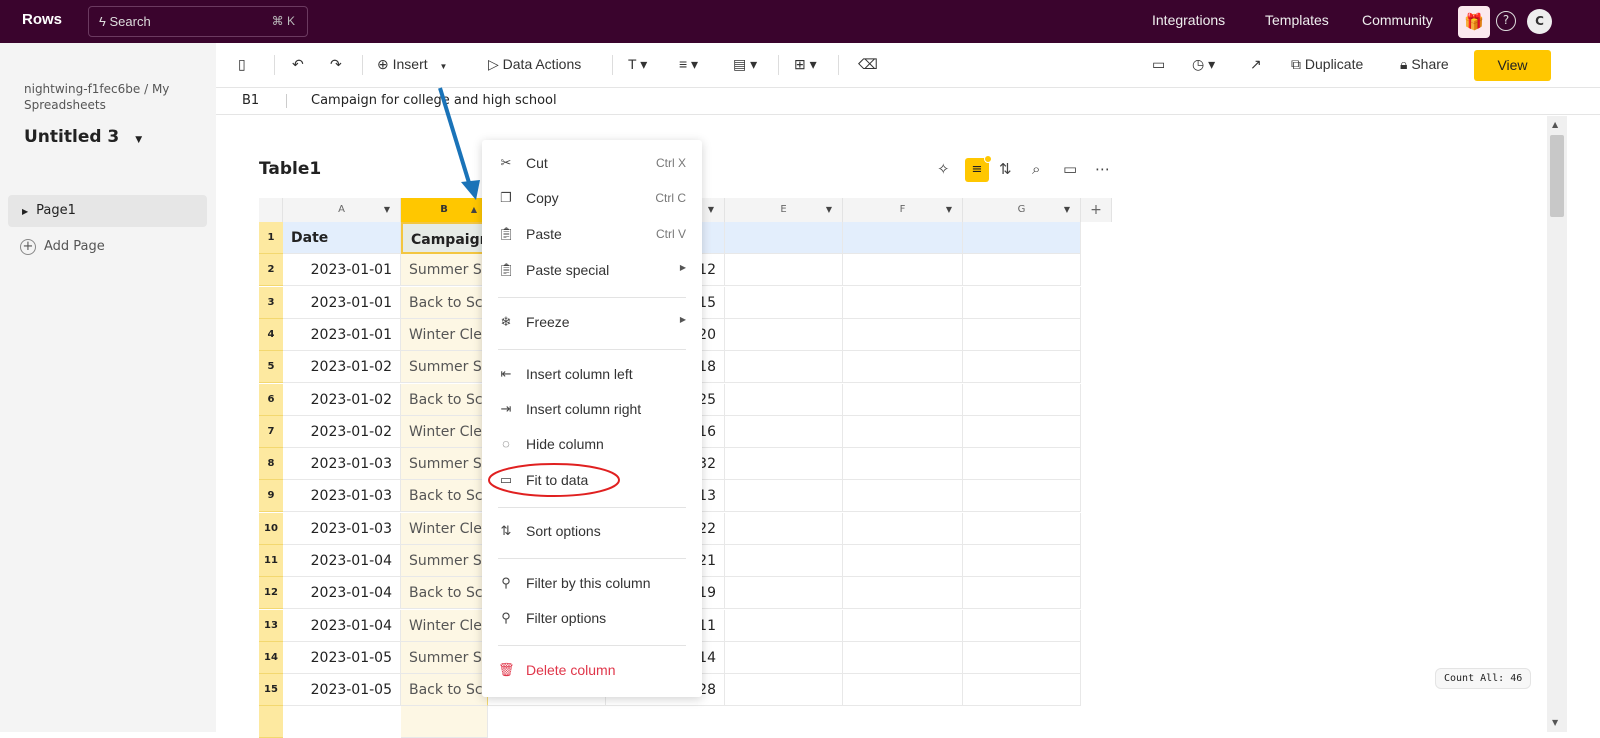  What do you see at coordinates (271, 690) in the screenshot?
I see `row-number: 15` at bounding box center [271, 690].